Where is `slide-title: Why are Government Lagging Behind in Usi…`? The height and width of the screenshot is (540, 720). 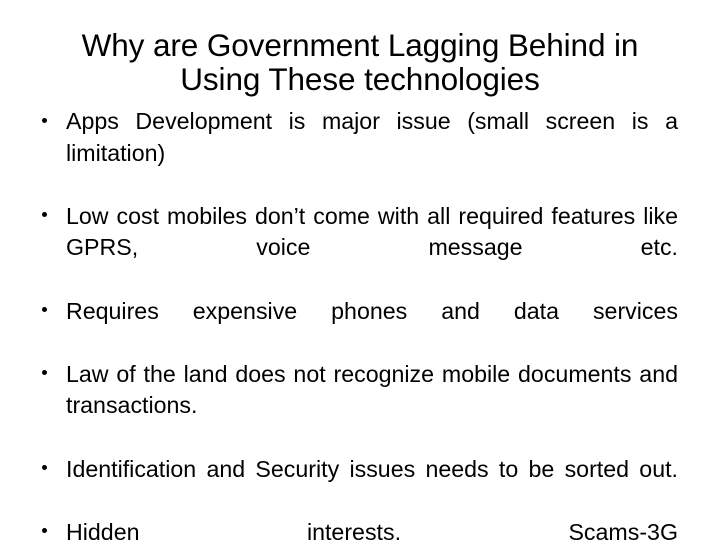 slide-title: Why are Government Lagging Behind in Usi… is located at coordinates (360, 62).